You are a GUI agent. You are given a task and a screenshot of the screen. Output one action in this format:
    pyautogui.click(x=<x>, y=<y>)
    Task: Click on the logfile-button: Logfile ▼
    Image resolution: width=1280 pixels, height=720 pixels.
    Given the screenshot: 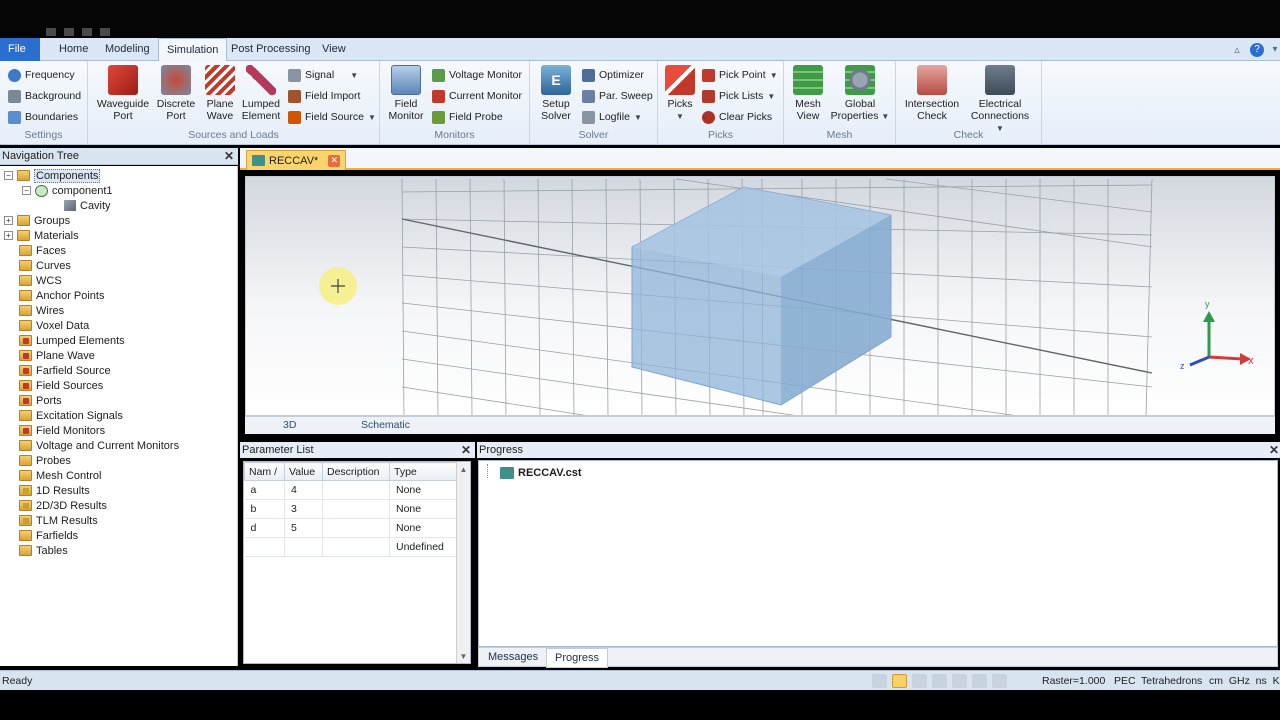 What is the action you would take?
    pyautogui.click(x=612, y=117)
    